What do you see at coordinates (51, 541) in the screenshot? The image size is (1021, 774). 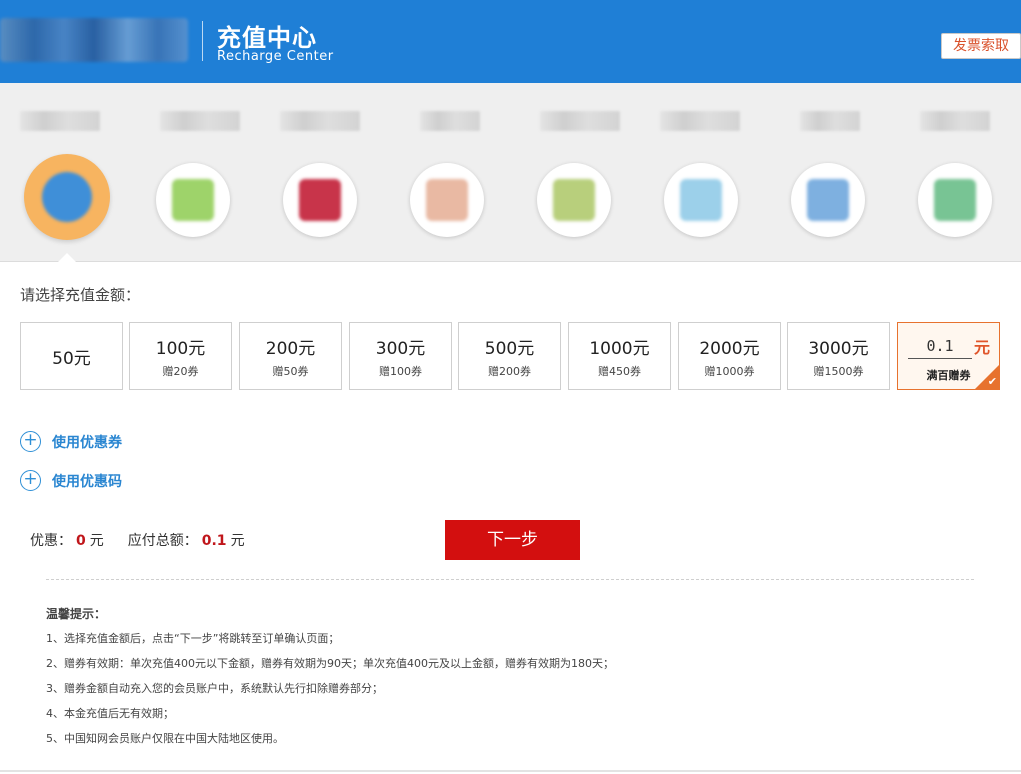 I see `discount-label: 优惠：` at bounding box center [51, 541].